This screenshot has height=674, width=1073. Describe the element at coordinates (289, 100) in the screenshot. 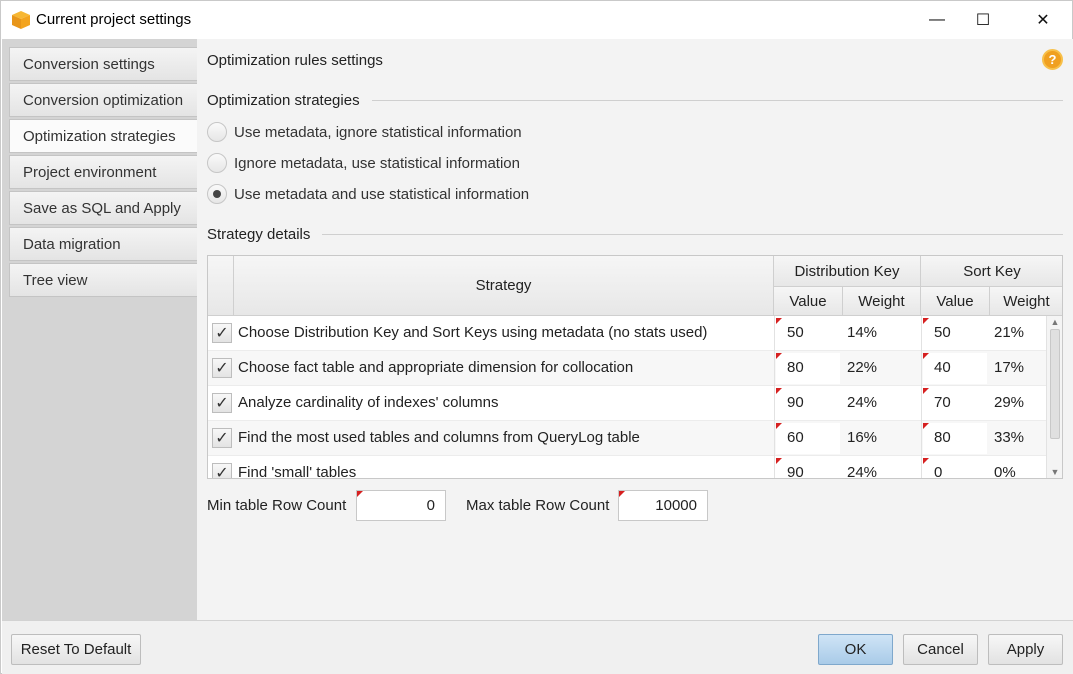

I see `strategies-section-label: Optimization strategies` at that location.